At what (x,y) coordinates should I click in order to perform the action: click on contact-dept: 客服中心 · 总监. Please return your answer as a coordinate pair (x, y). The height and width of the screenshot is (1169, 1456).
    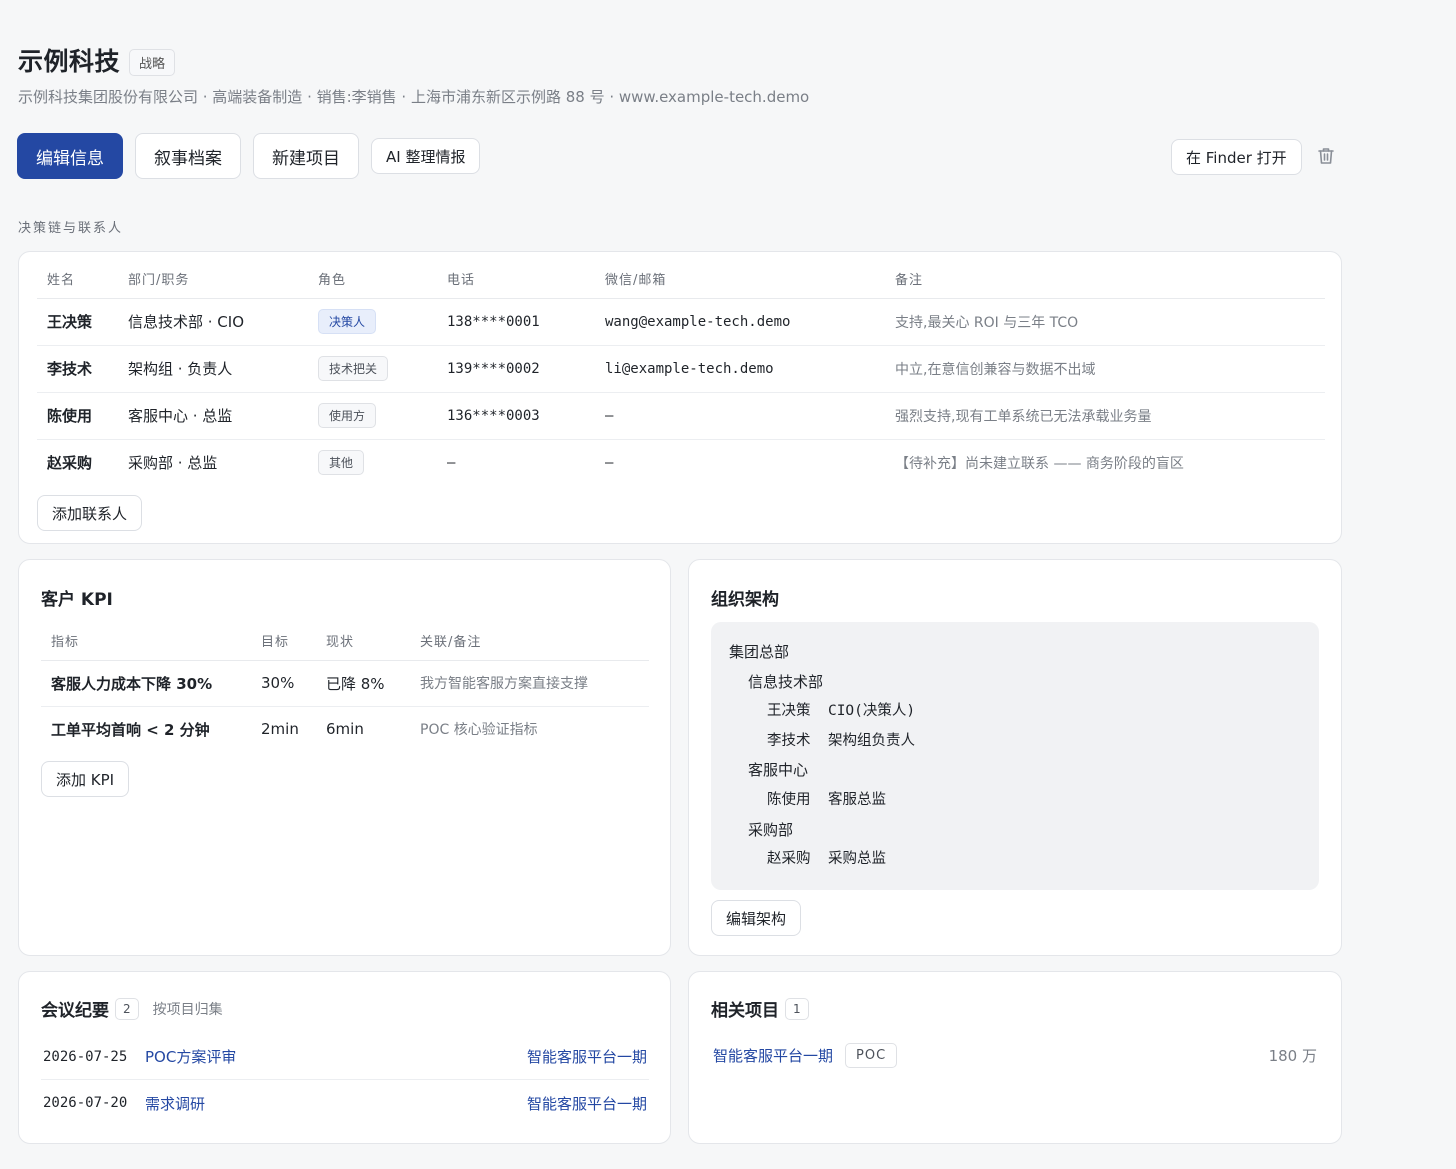
    Looking at the image, I should click on (223, 416).